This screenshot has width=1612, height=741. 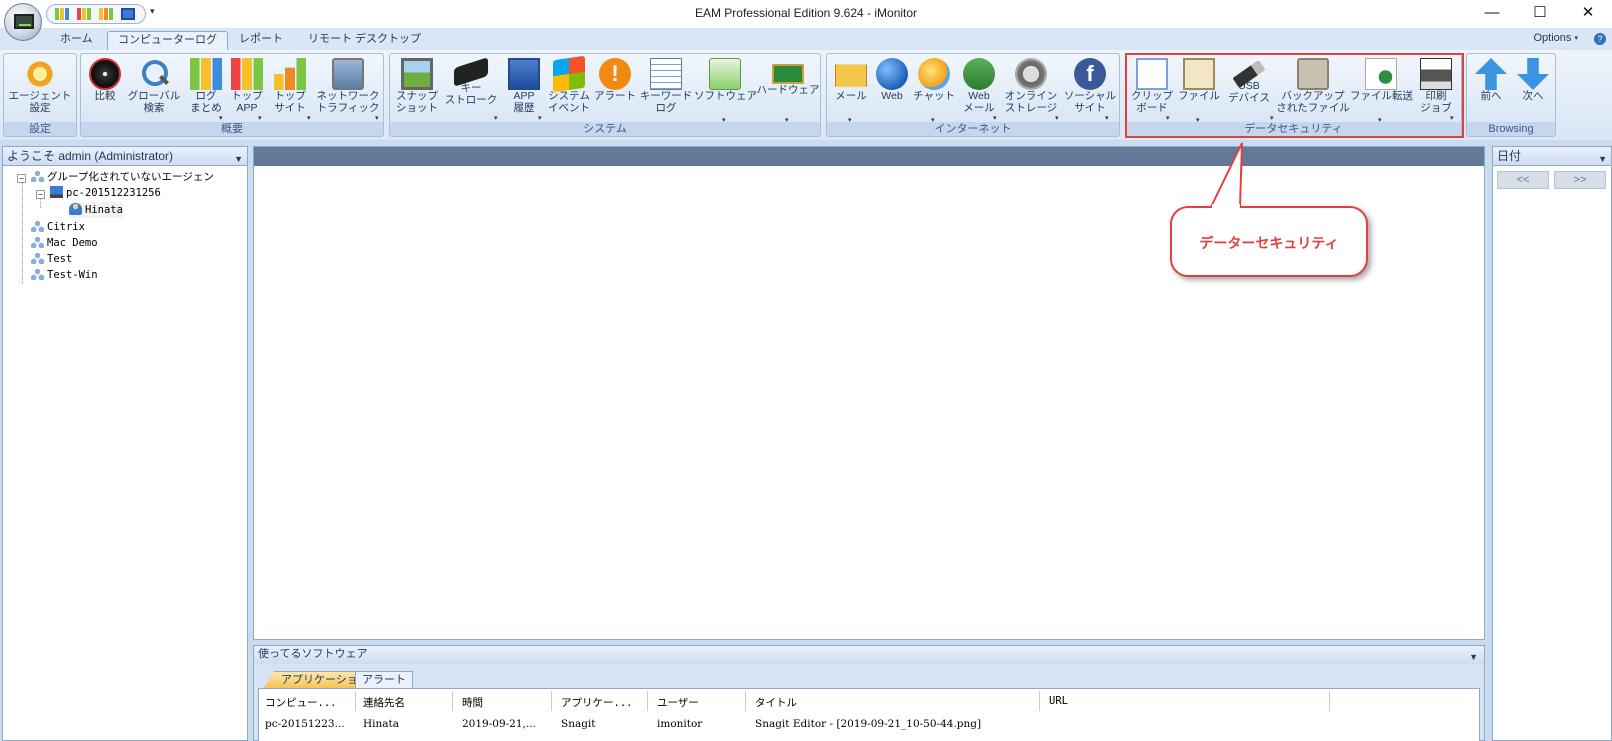 What do you see at coordinates (72, 243) in the screenshot?
I see `tree-node-label: Mac Demo` at bounding box center [72, 243].